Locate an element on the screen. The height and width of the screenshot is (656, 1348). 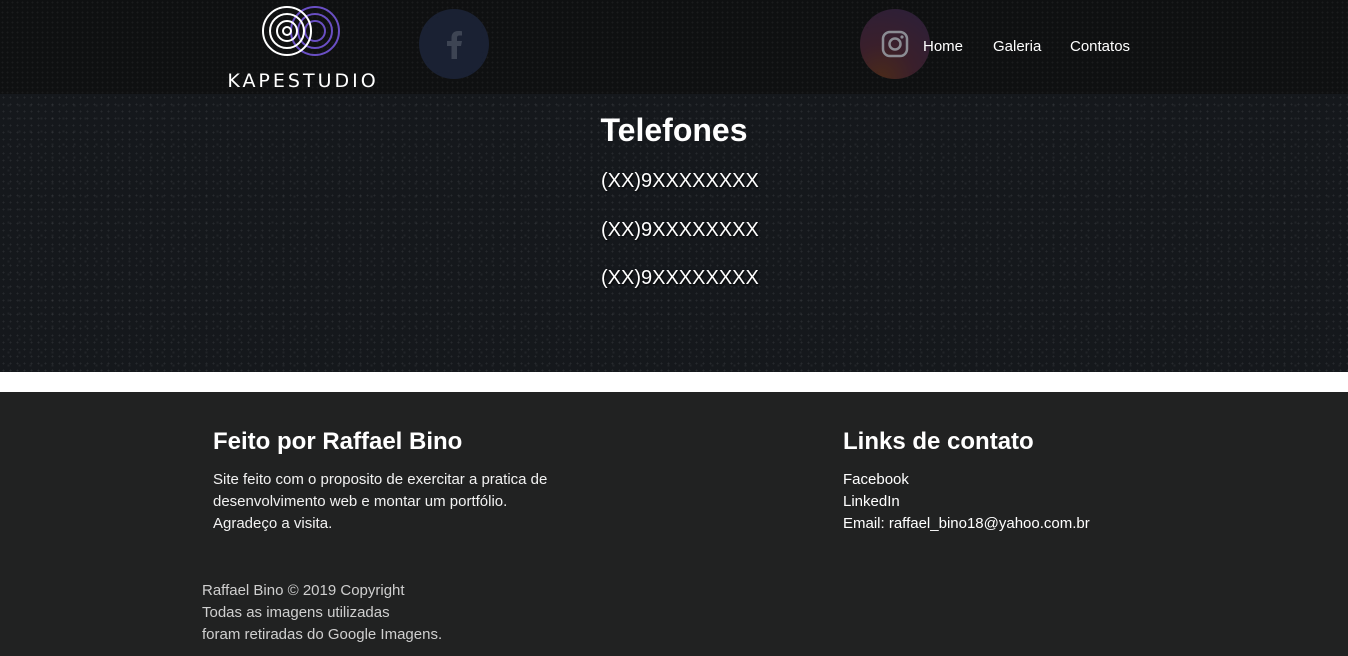
logo-text: KAPESTUDIO is located at coordinates (303, 81).